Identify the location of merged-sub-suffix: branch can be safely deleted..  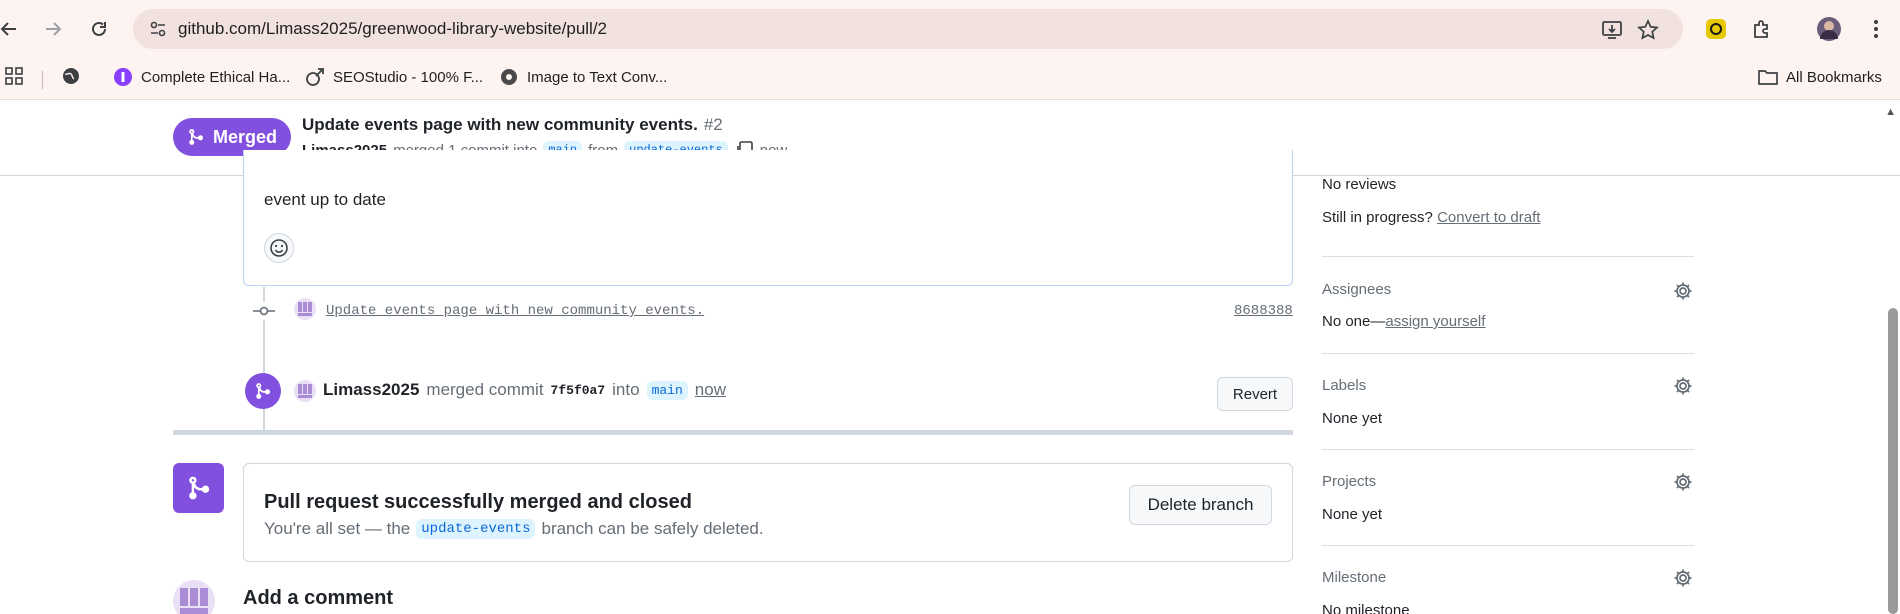
(652, 528).